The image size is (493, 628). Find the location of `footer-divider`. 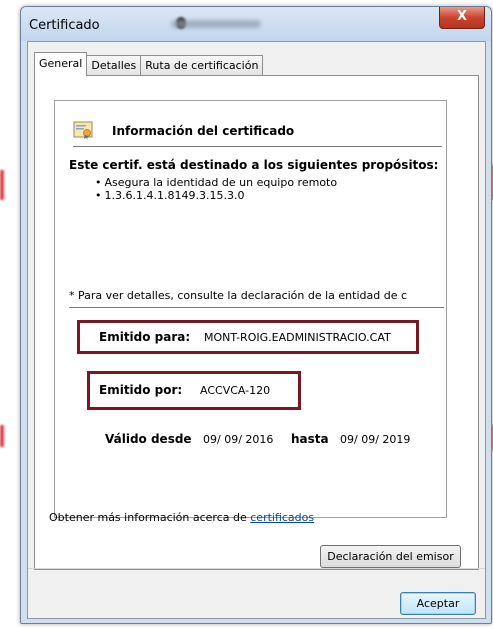

footer-divider is located at coordinates (256, 568).